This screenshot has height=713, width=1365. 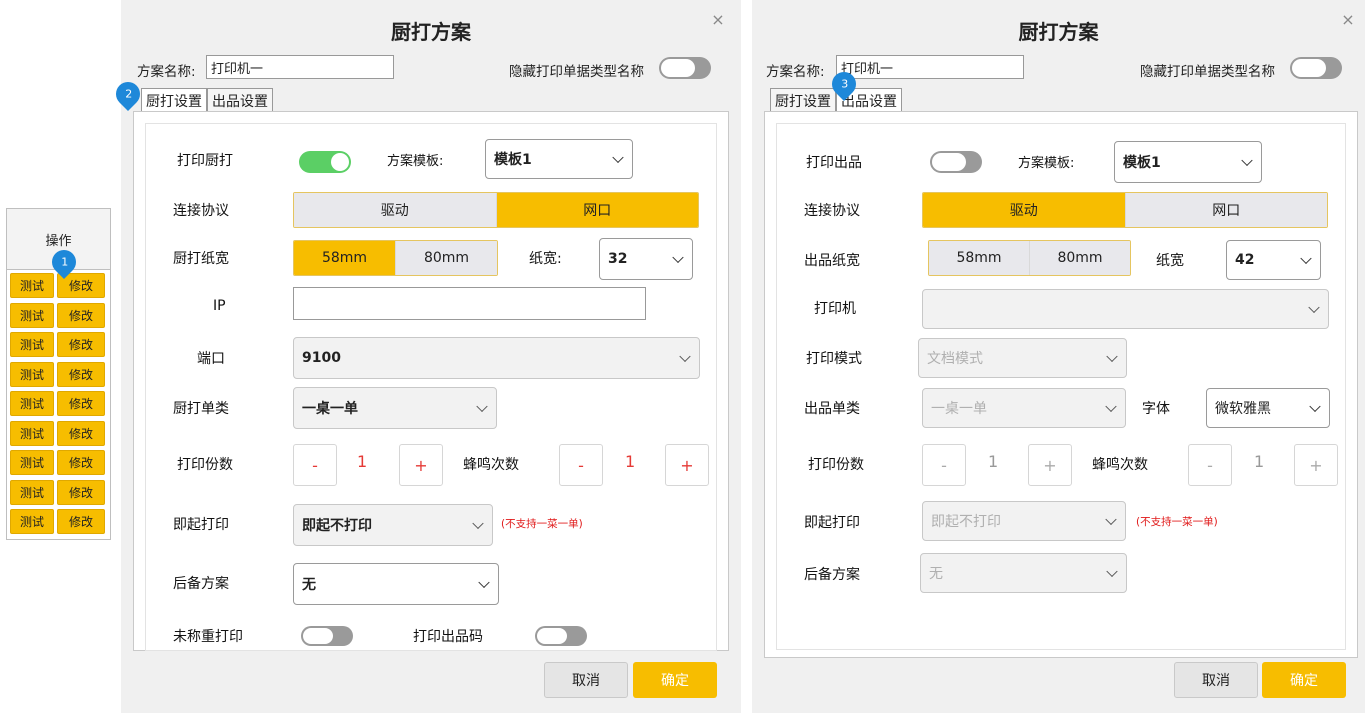 I want to click on ip-label: IP, so click(x=219, y=306).